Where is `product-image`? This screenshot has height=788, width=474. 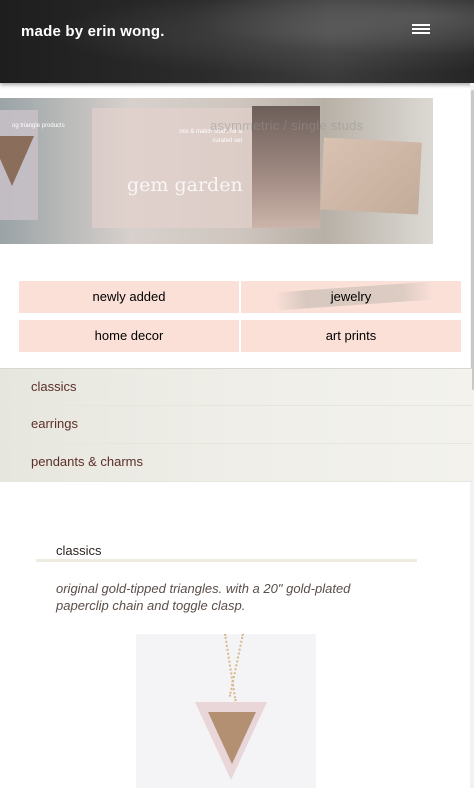
product-image is located at coordinates (226, 711).